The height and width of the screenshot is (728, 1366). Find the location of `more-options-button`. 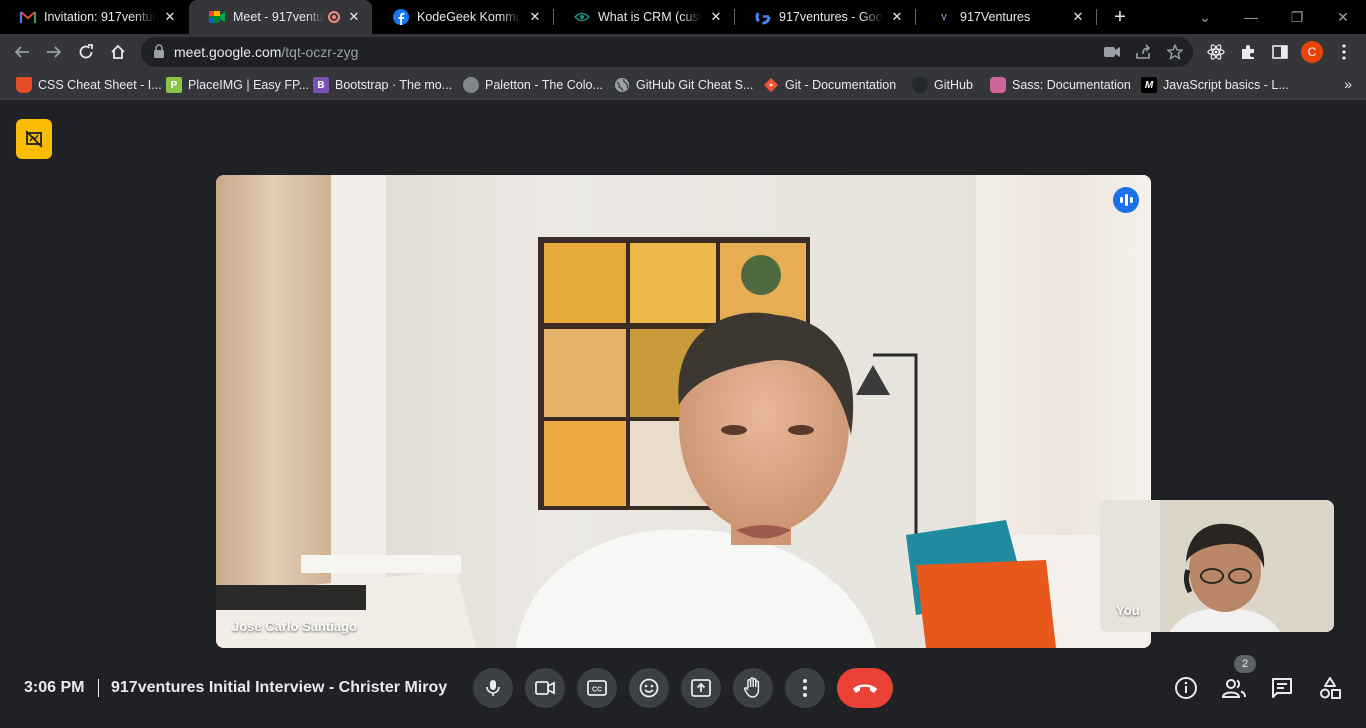

more-options-button is located at coordinates (805, 688).